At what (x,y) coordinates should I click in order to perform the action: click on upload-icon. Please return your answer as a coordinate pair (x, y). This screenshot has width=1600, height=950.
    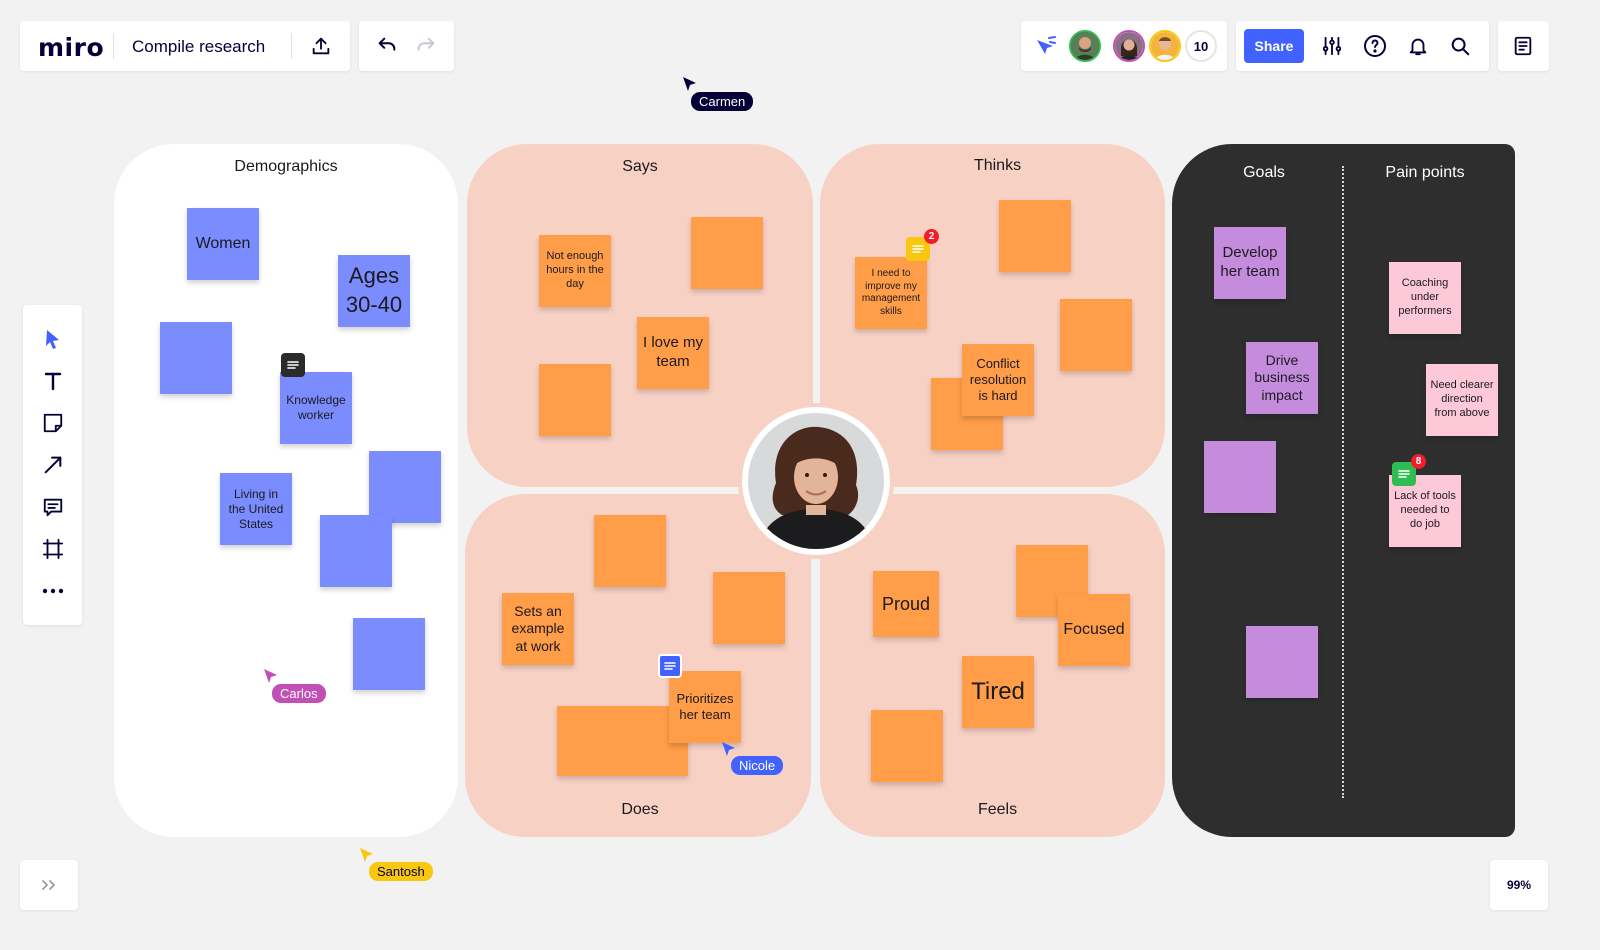
    Looking at the image, I should click on (321, 46).